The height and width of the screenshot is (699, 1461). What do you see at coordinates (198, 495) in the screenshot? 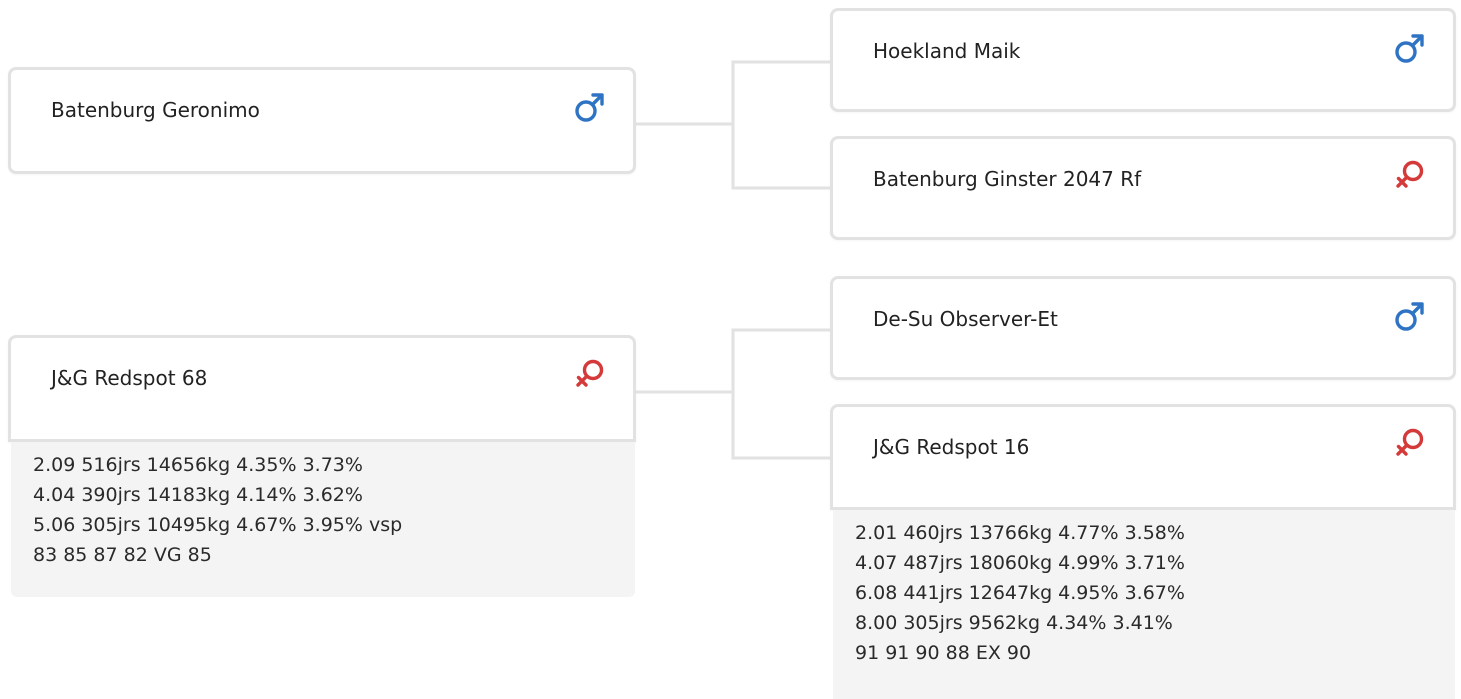
I see `info-line: 4.04 390jrs 14183kg 4.14% 3.62%` at bounding box center [198, 495].